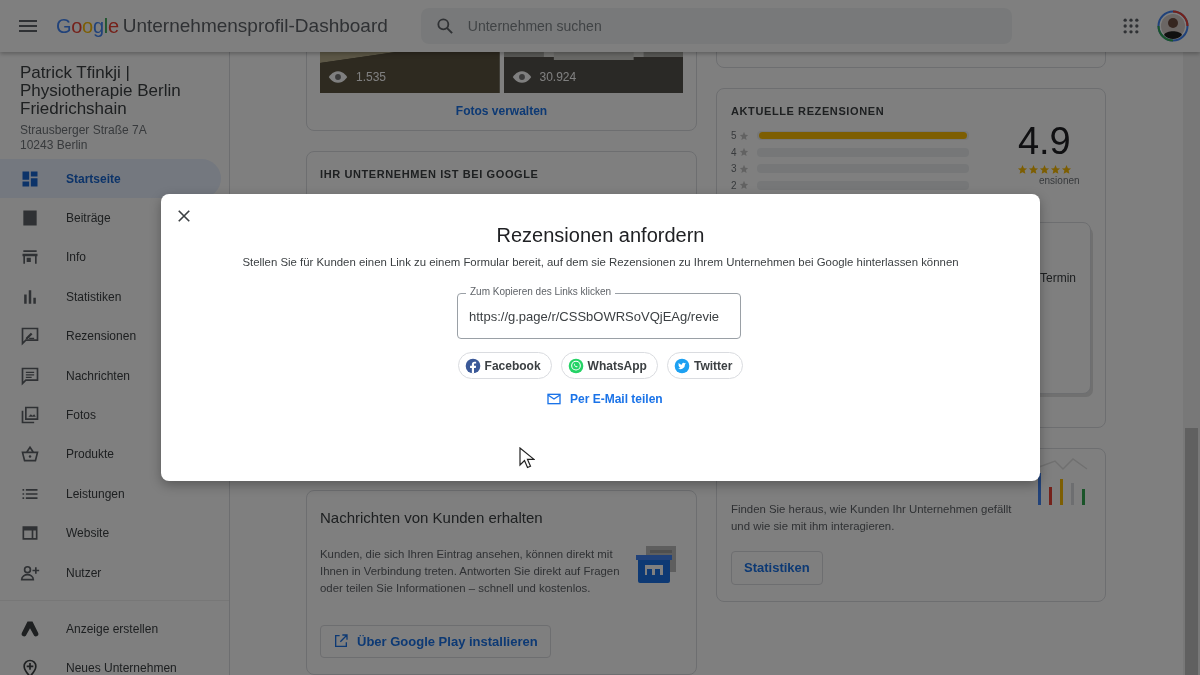  Describe the element at coordinates (110, 629) in the screenshot. I see `sidebar-item: Anzeige erstellen` at that location.